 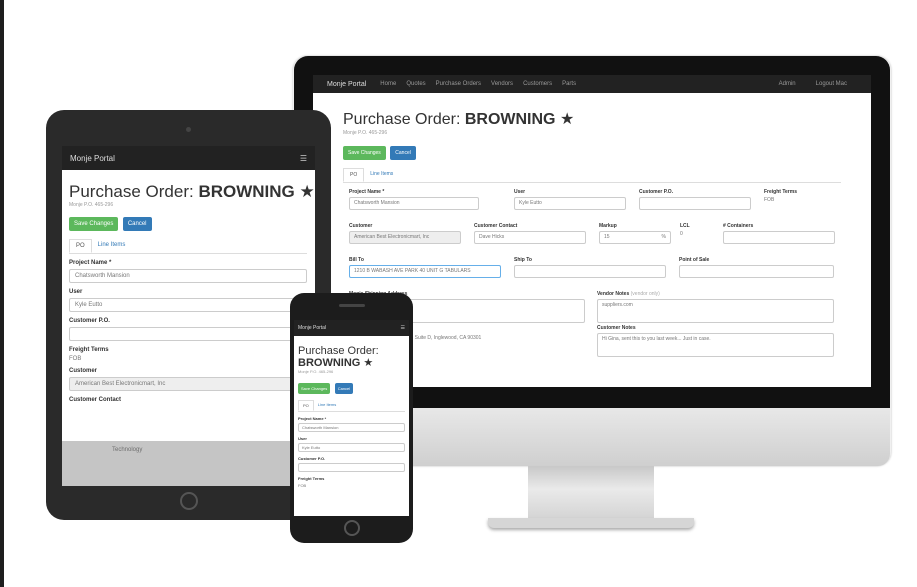 What do you see at coordinates (415, 84) in the screenshot?
I see `nav-quotes: Quotes` at bounding box center [415, 84].